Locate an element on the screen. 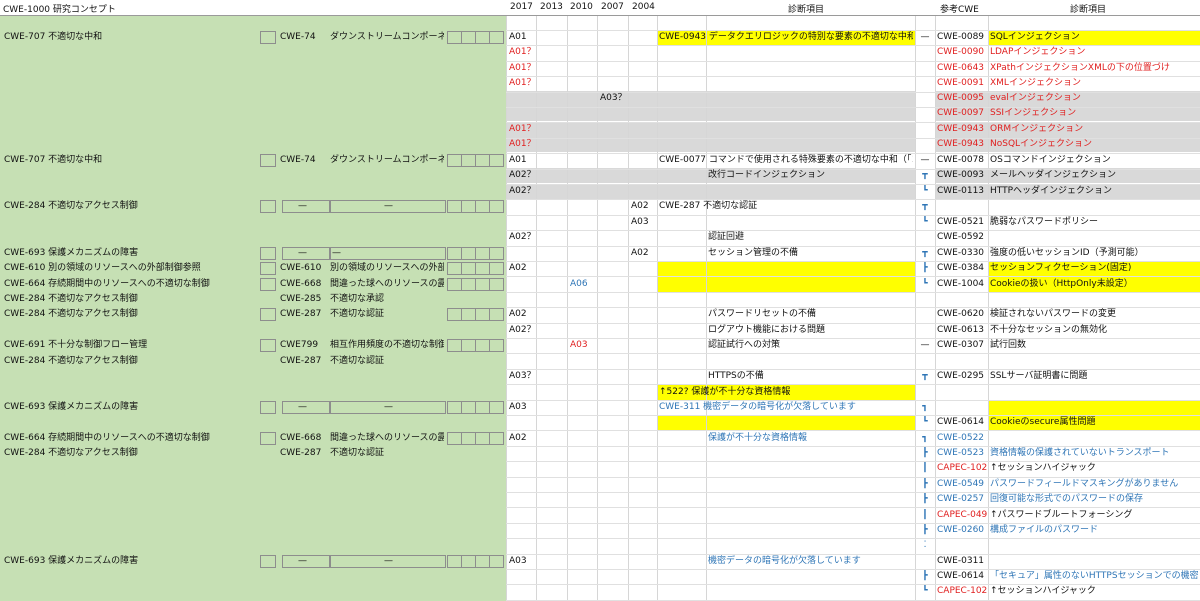 The width and height of the screenshot is (1200, 601). cwe-id-cell: CWE-610 is located at coordinates (304, 268).